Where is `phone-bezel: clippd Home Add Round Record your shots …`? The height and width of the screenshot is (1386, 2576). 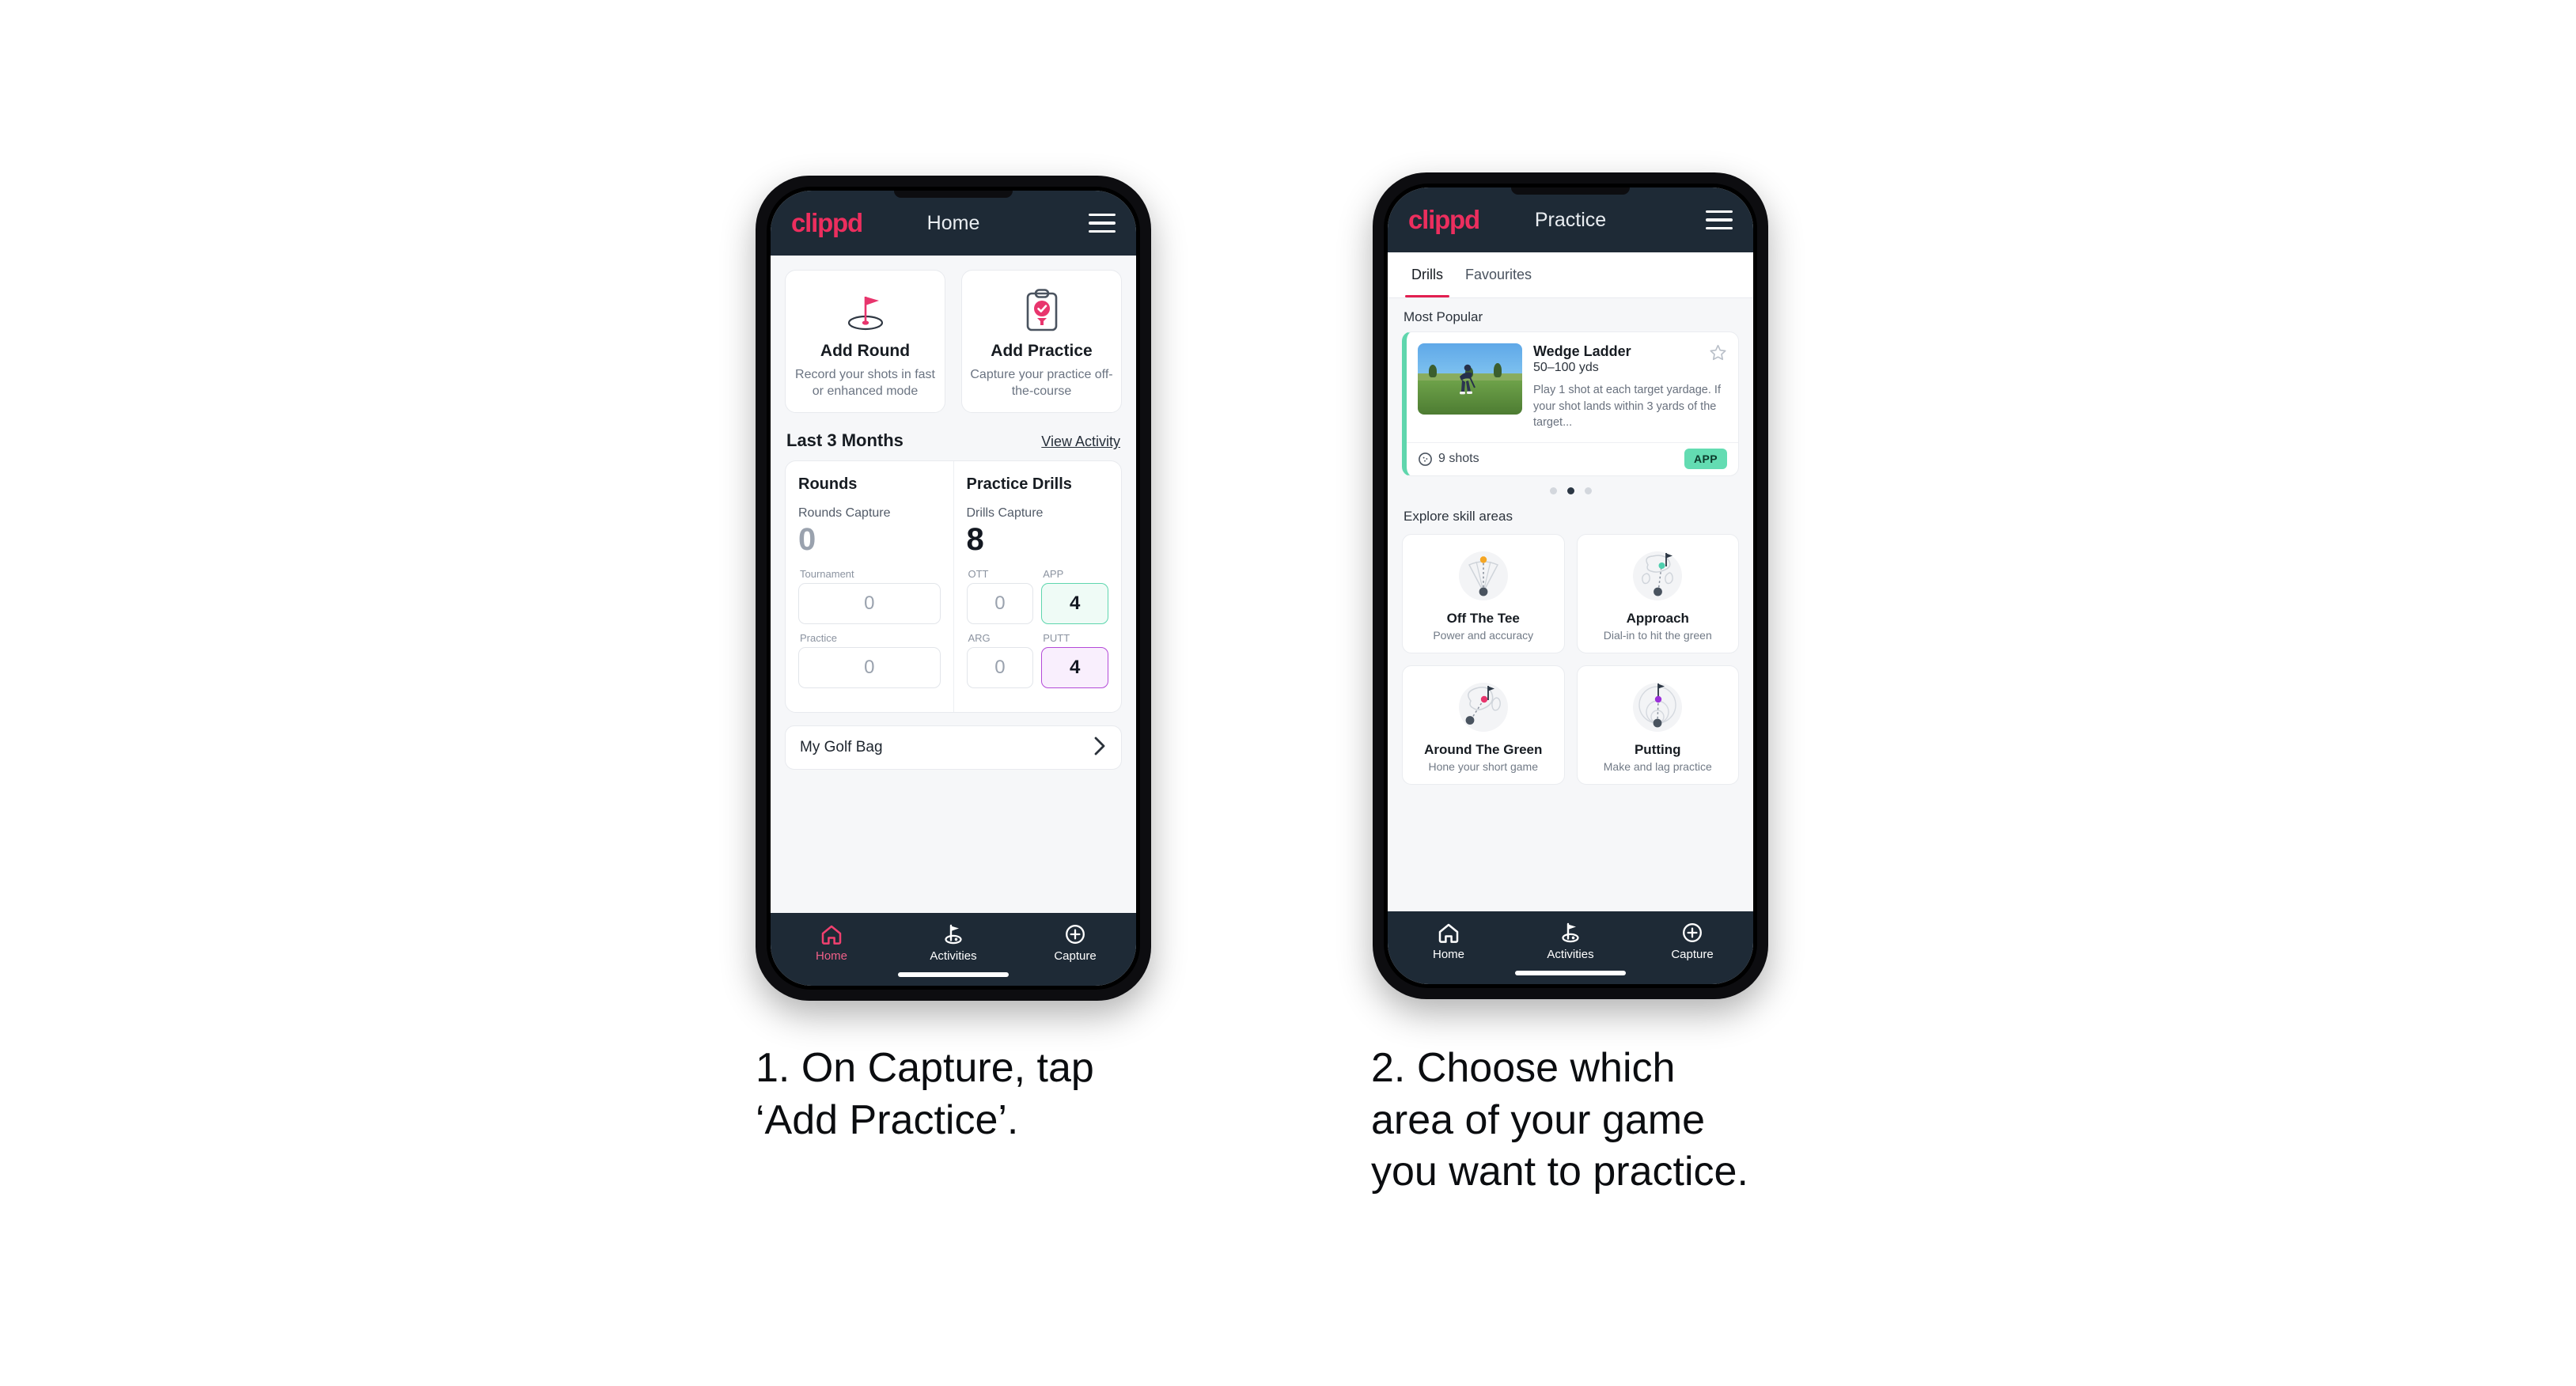
phone-bezel: clippd Home Add Round Record your shots … is located at coordinates (954, 588).